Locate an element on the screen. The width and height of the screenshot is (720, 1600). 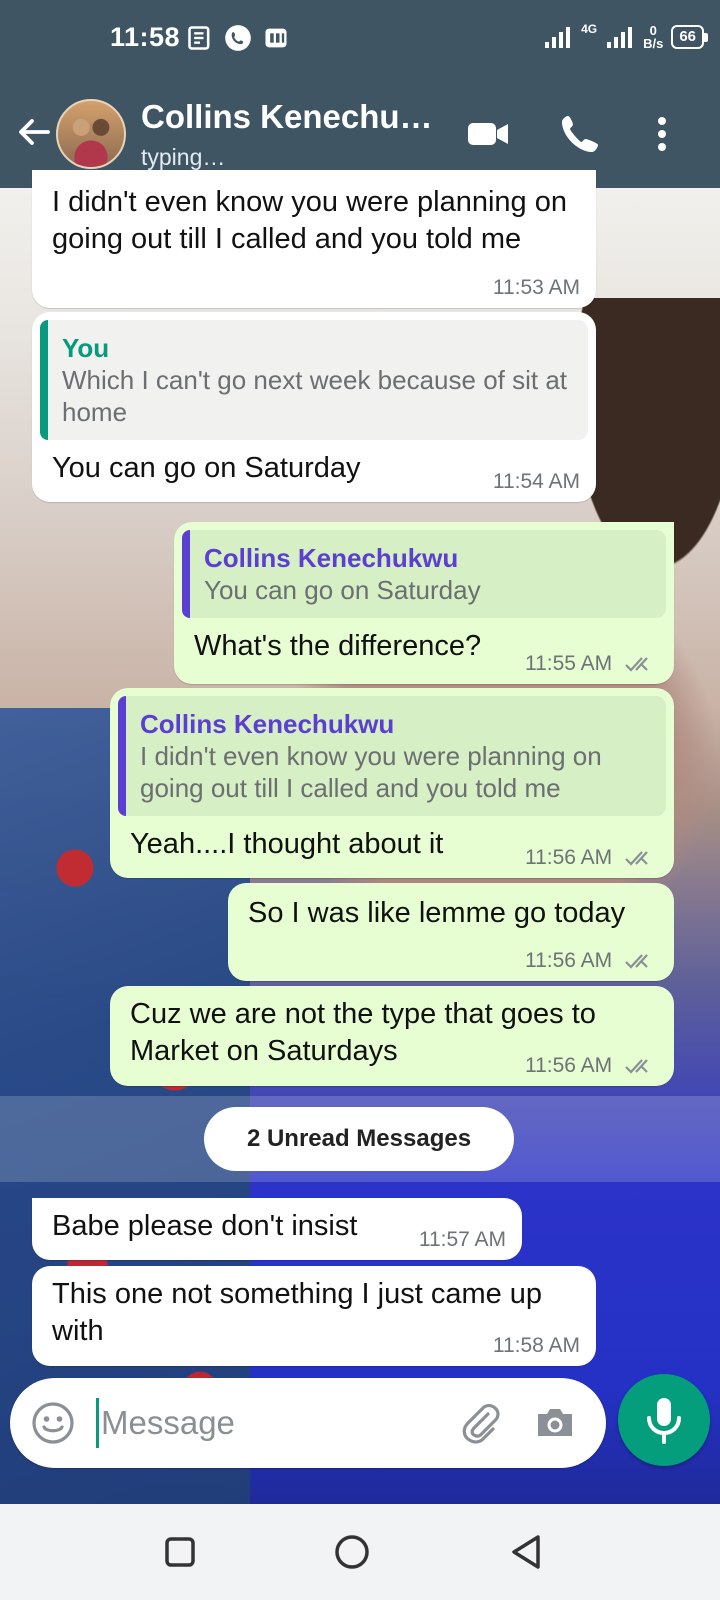
message-time-text: 11:55 AM is located at coordinates (568, 663).